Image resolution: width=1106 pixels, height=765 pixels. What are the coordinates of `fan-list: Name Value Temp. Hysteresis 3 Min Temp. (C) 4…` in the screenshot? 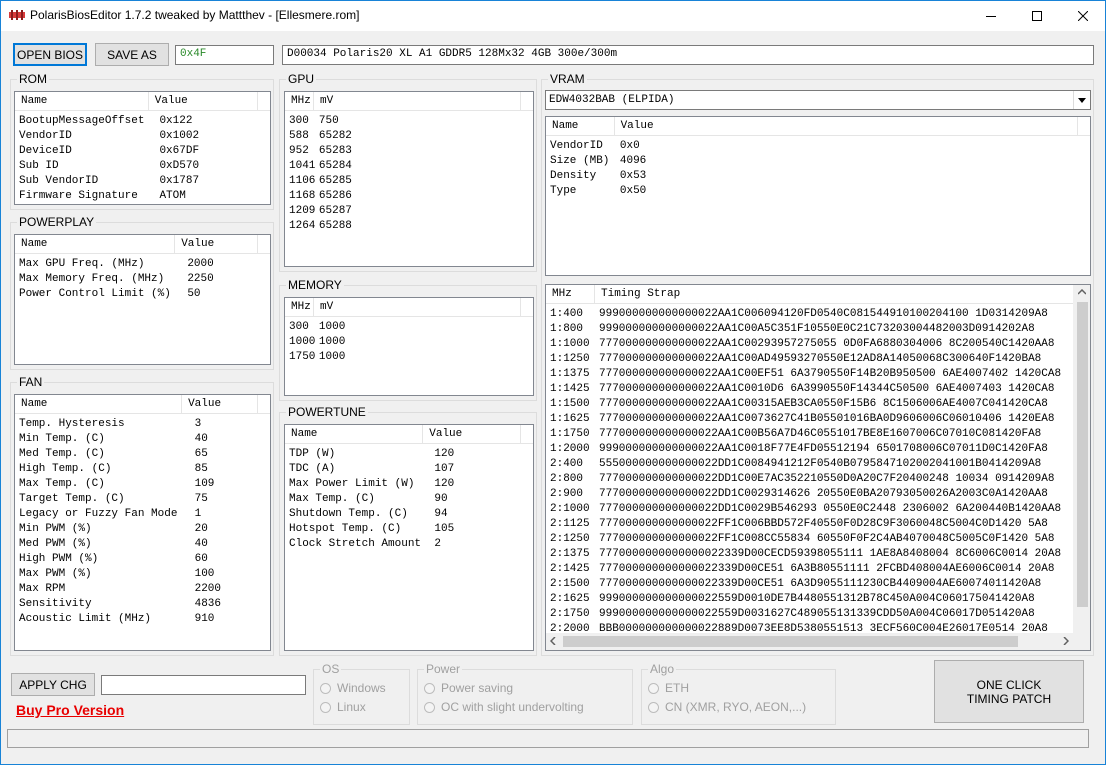 It's located at (142, 522).